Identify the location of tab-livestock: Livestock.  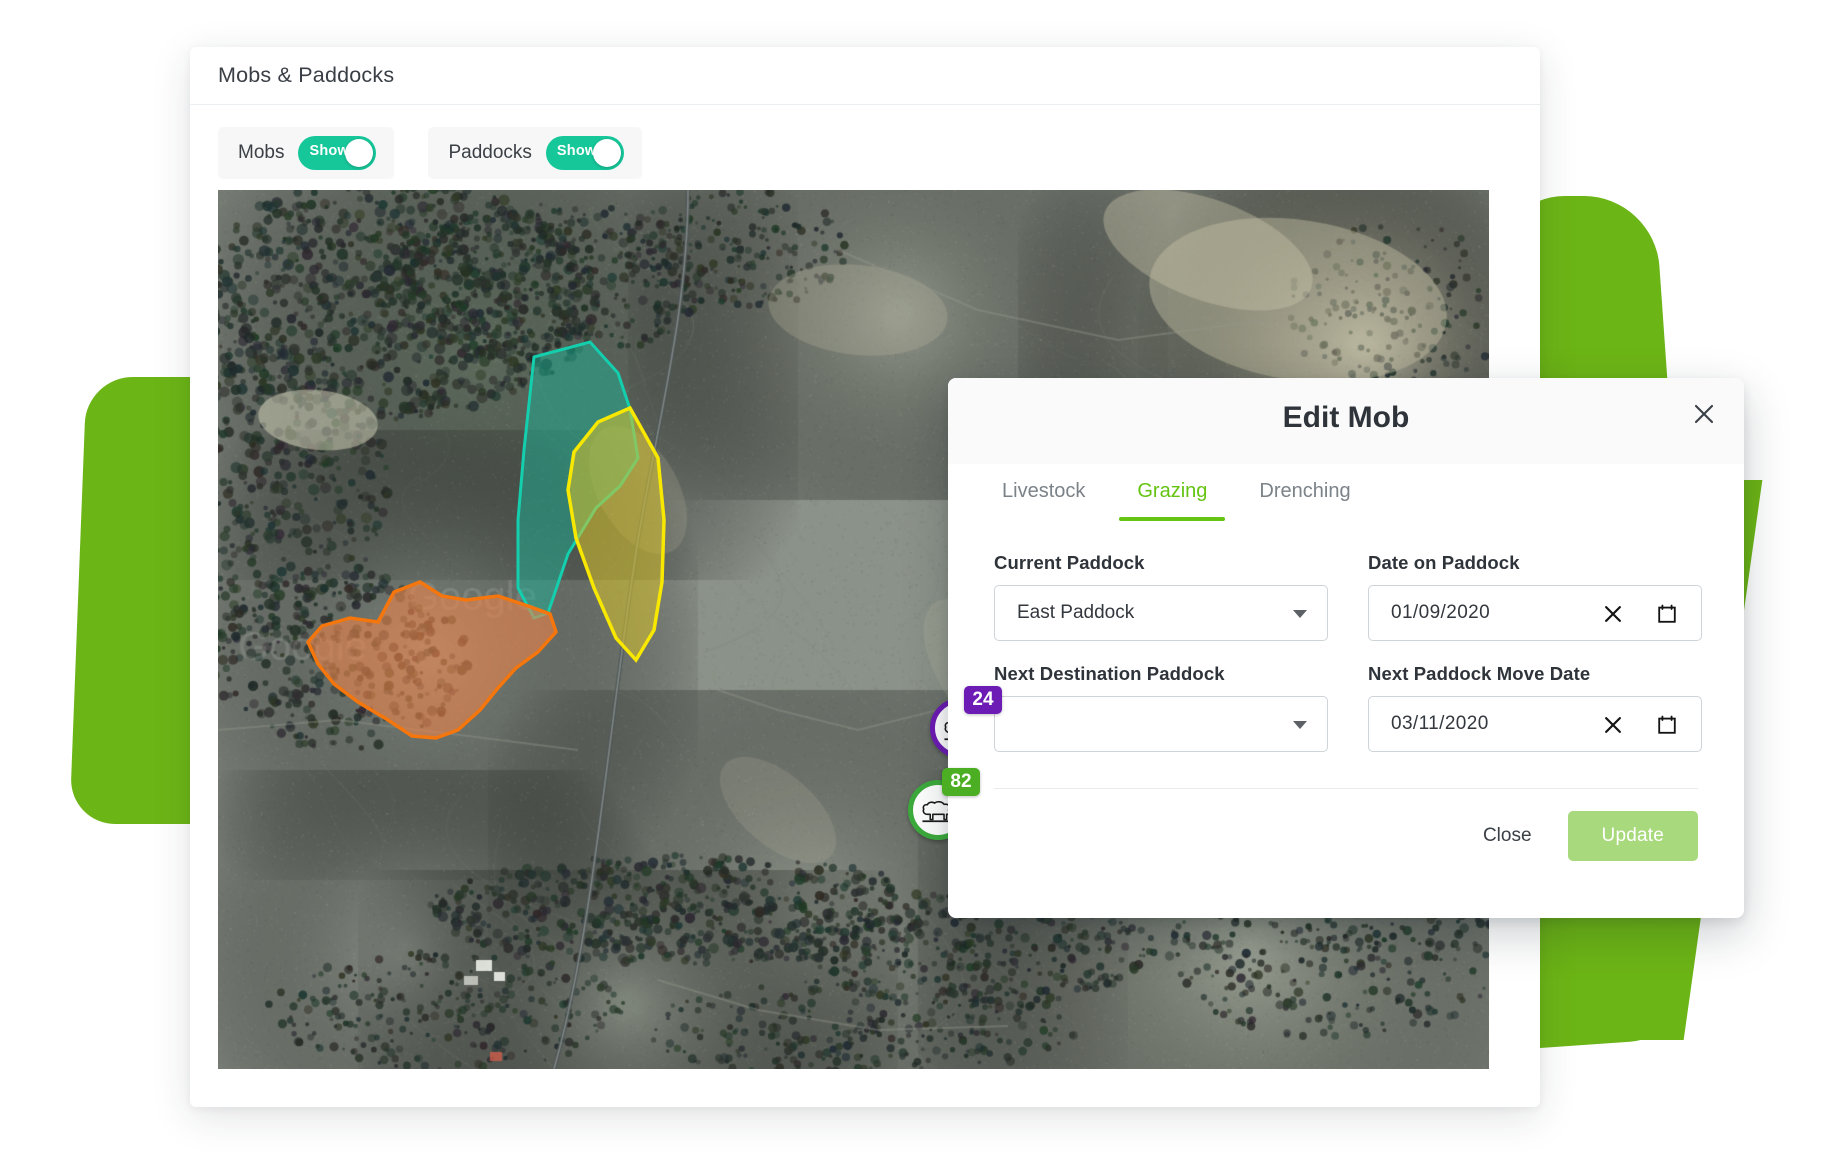
(1043, 496).